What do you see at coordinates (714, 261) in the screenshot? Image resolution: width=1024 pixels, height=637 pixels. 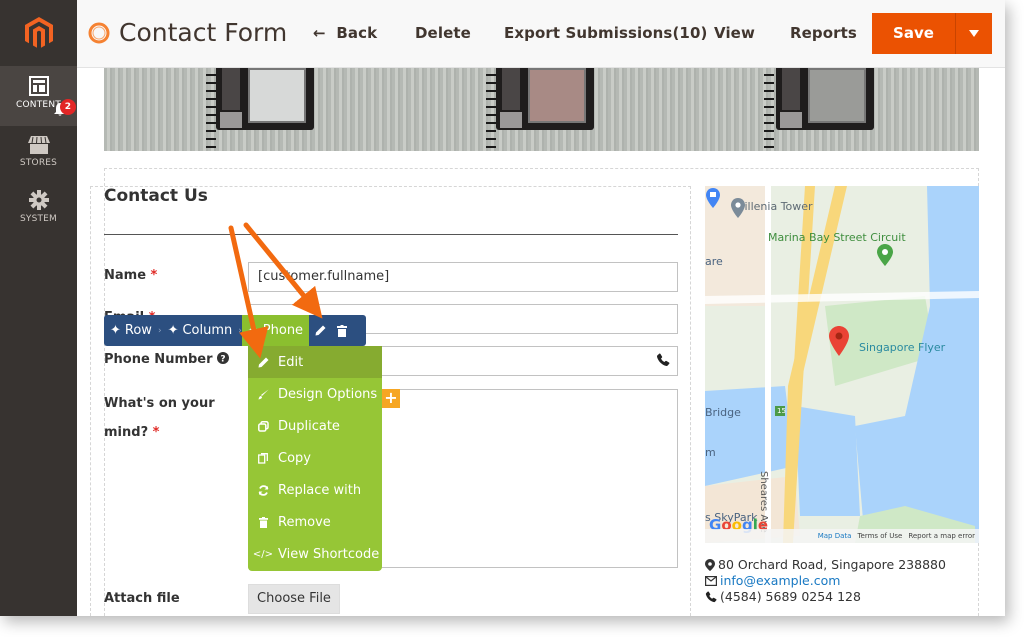 I see `map-label: are` at bounding box center [714, 261].